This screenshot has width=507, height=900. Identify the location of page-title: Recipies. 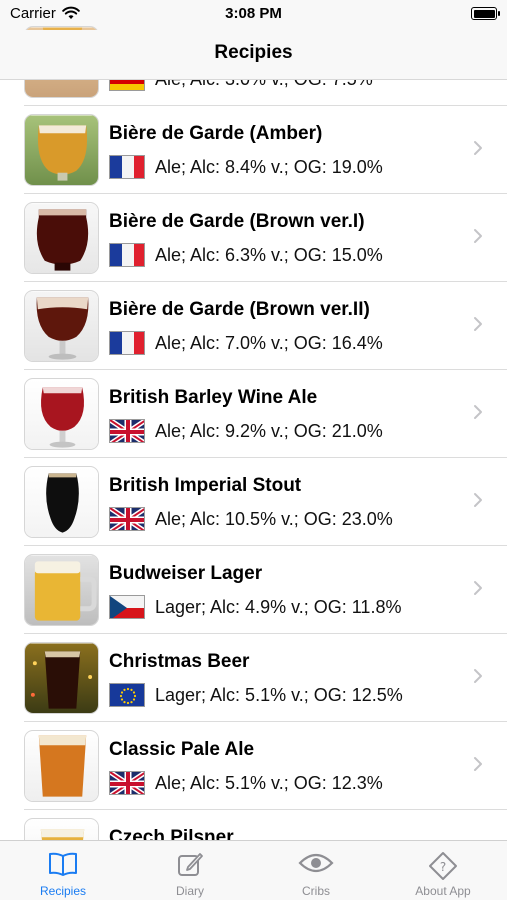
(253, 52).